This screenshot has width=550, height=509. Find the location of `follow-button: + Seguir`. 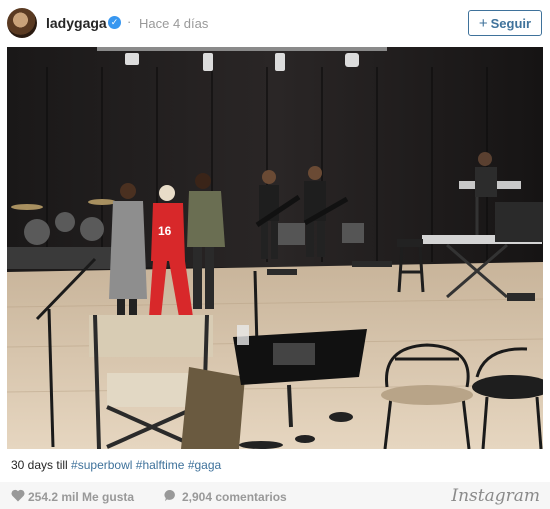

follow-button: + Seguir is located at coordinates (505, 23).